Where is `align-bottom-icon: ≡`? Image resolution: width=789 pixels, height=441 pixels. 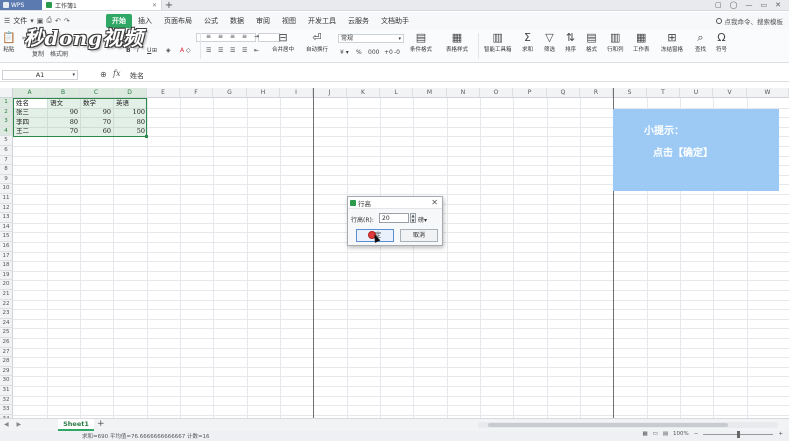 align-bottom-icon: ≡ is located at coordinates (232, 36).